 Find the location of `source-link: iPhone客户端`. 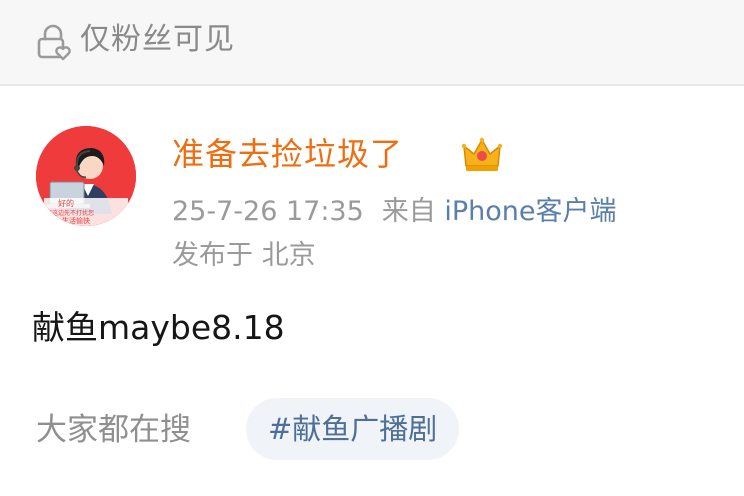

source-link: iPhone客户端 is located at coordinates (530, 211).